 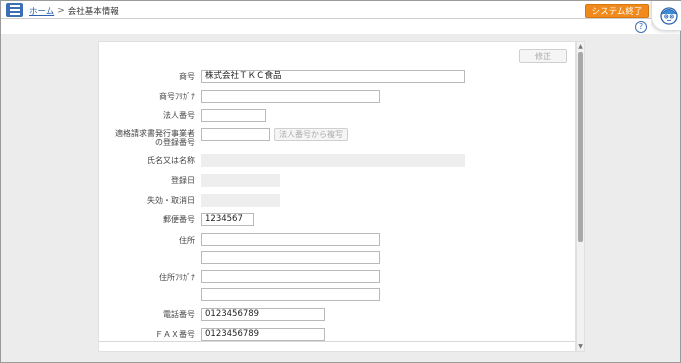 What do you see at coordinates (41, 11) in the screenshot?
I see `breadcrumb-home-link: ホーム` at bounding box center [41, 11].